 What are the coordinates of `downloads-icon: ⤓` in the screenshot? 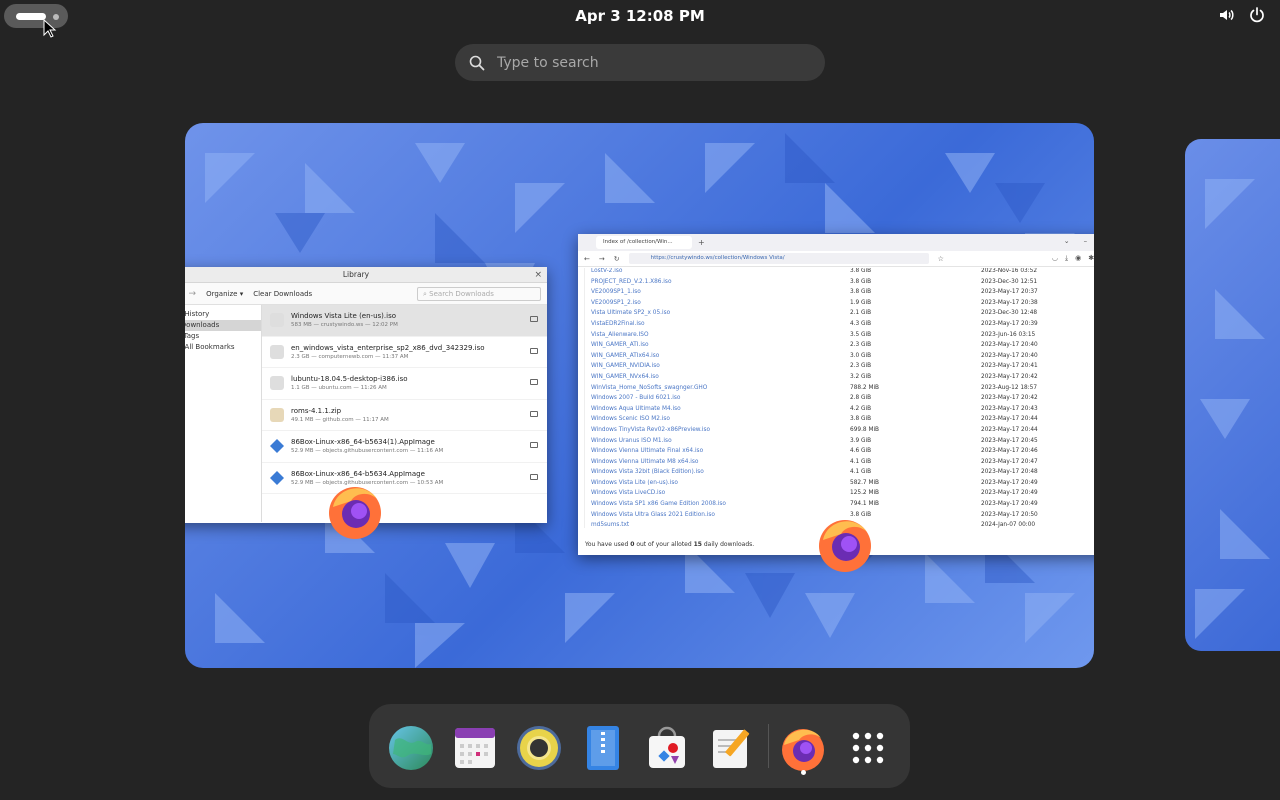 It's located at (1066, 258).